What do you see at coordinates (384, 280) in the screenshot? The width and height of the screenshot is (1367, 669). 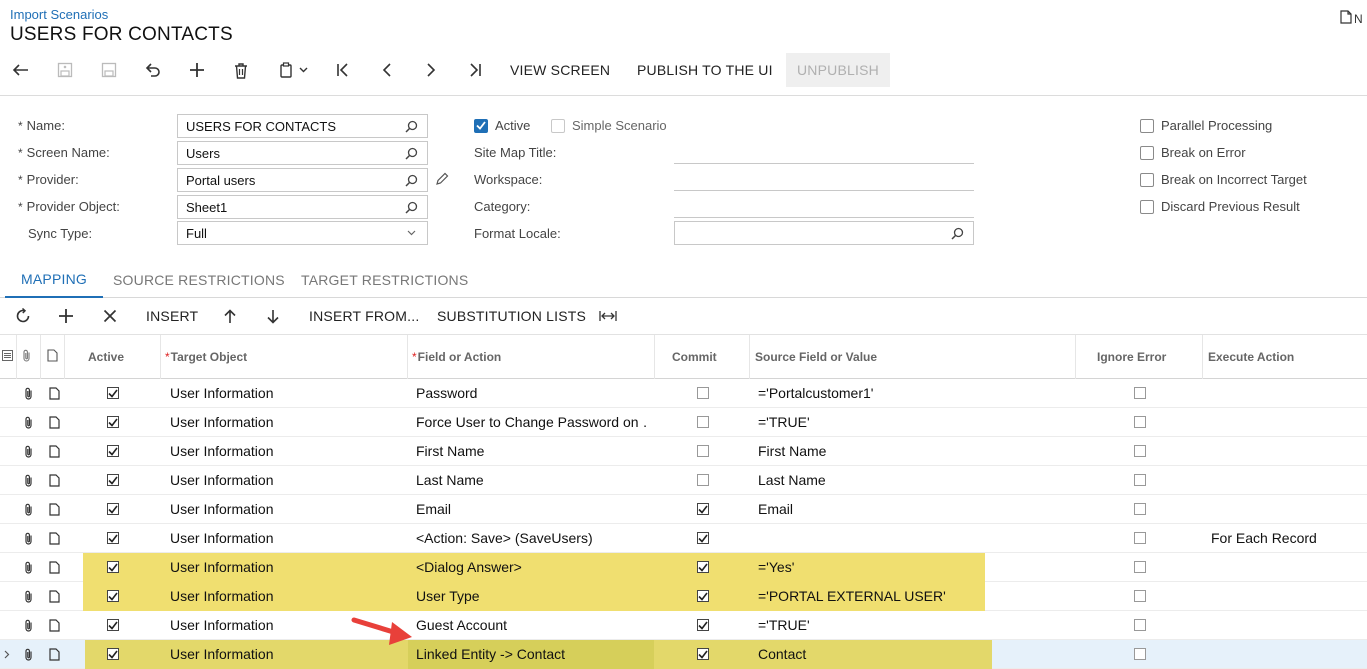 I see `tab-target-restrictions: TARGET RESTRICTIONS` at bounding box center [384, 280].